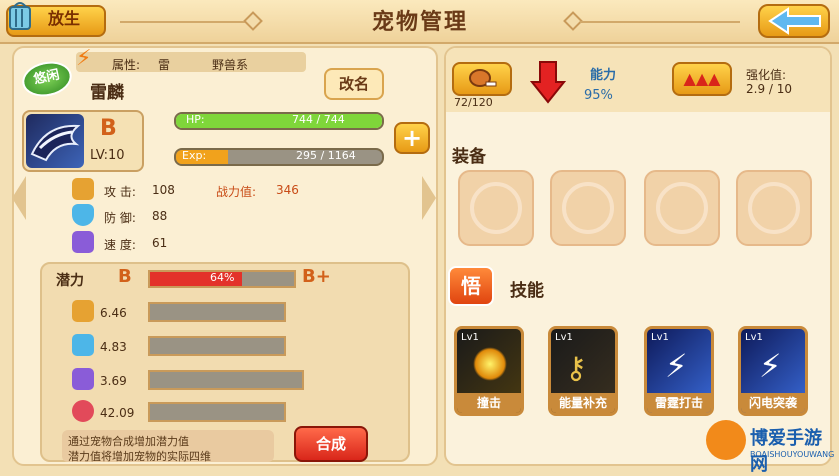 The width and height of the screenshot is (839, 476). Describe the element at coordinates (19, 198) in the screenshot. I see `prev-pet-arrow` at that location.